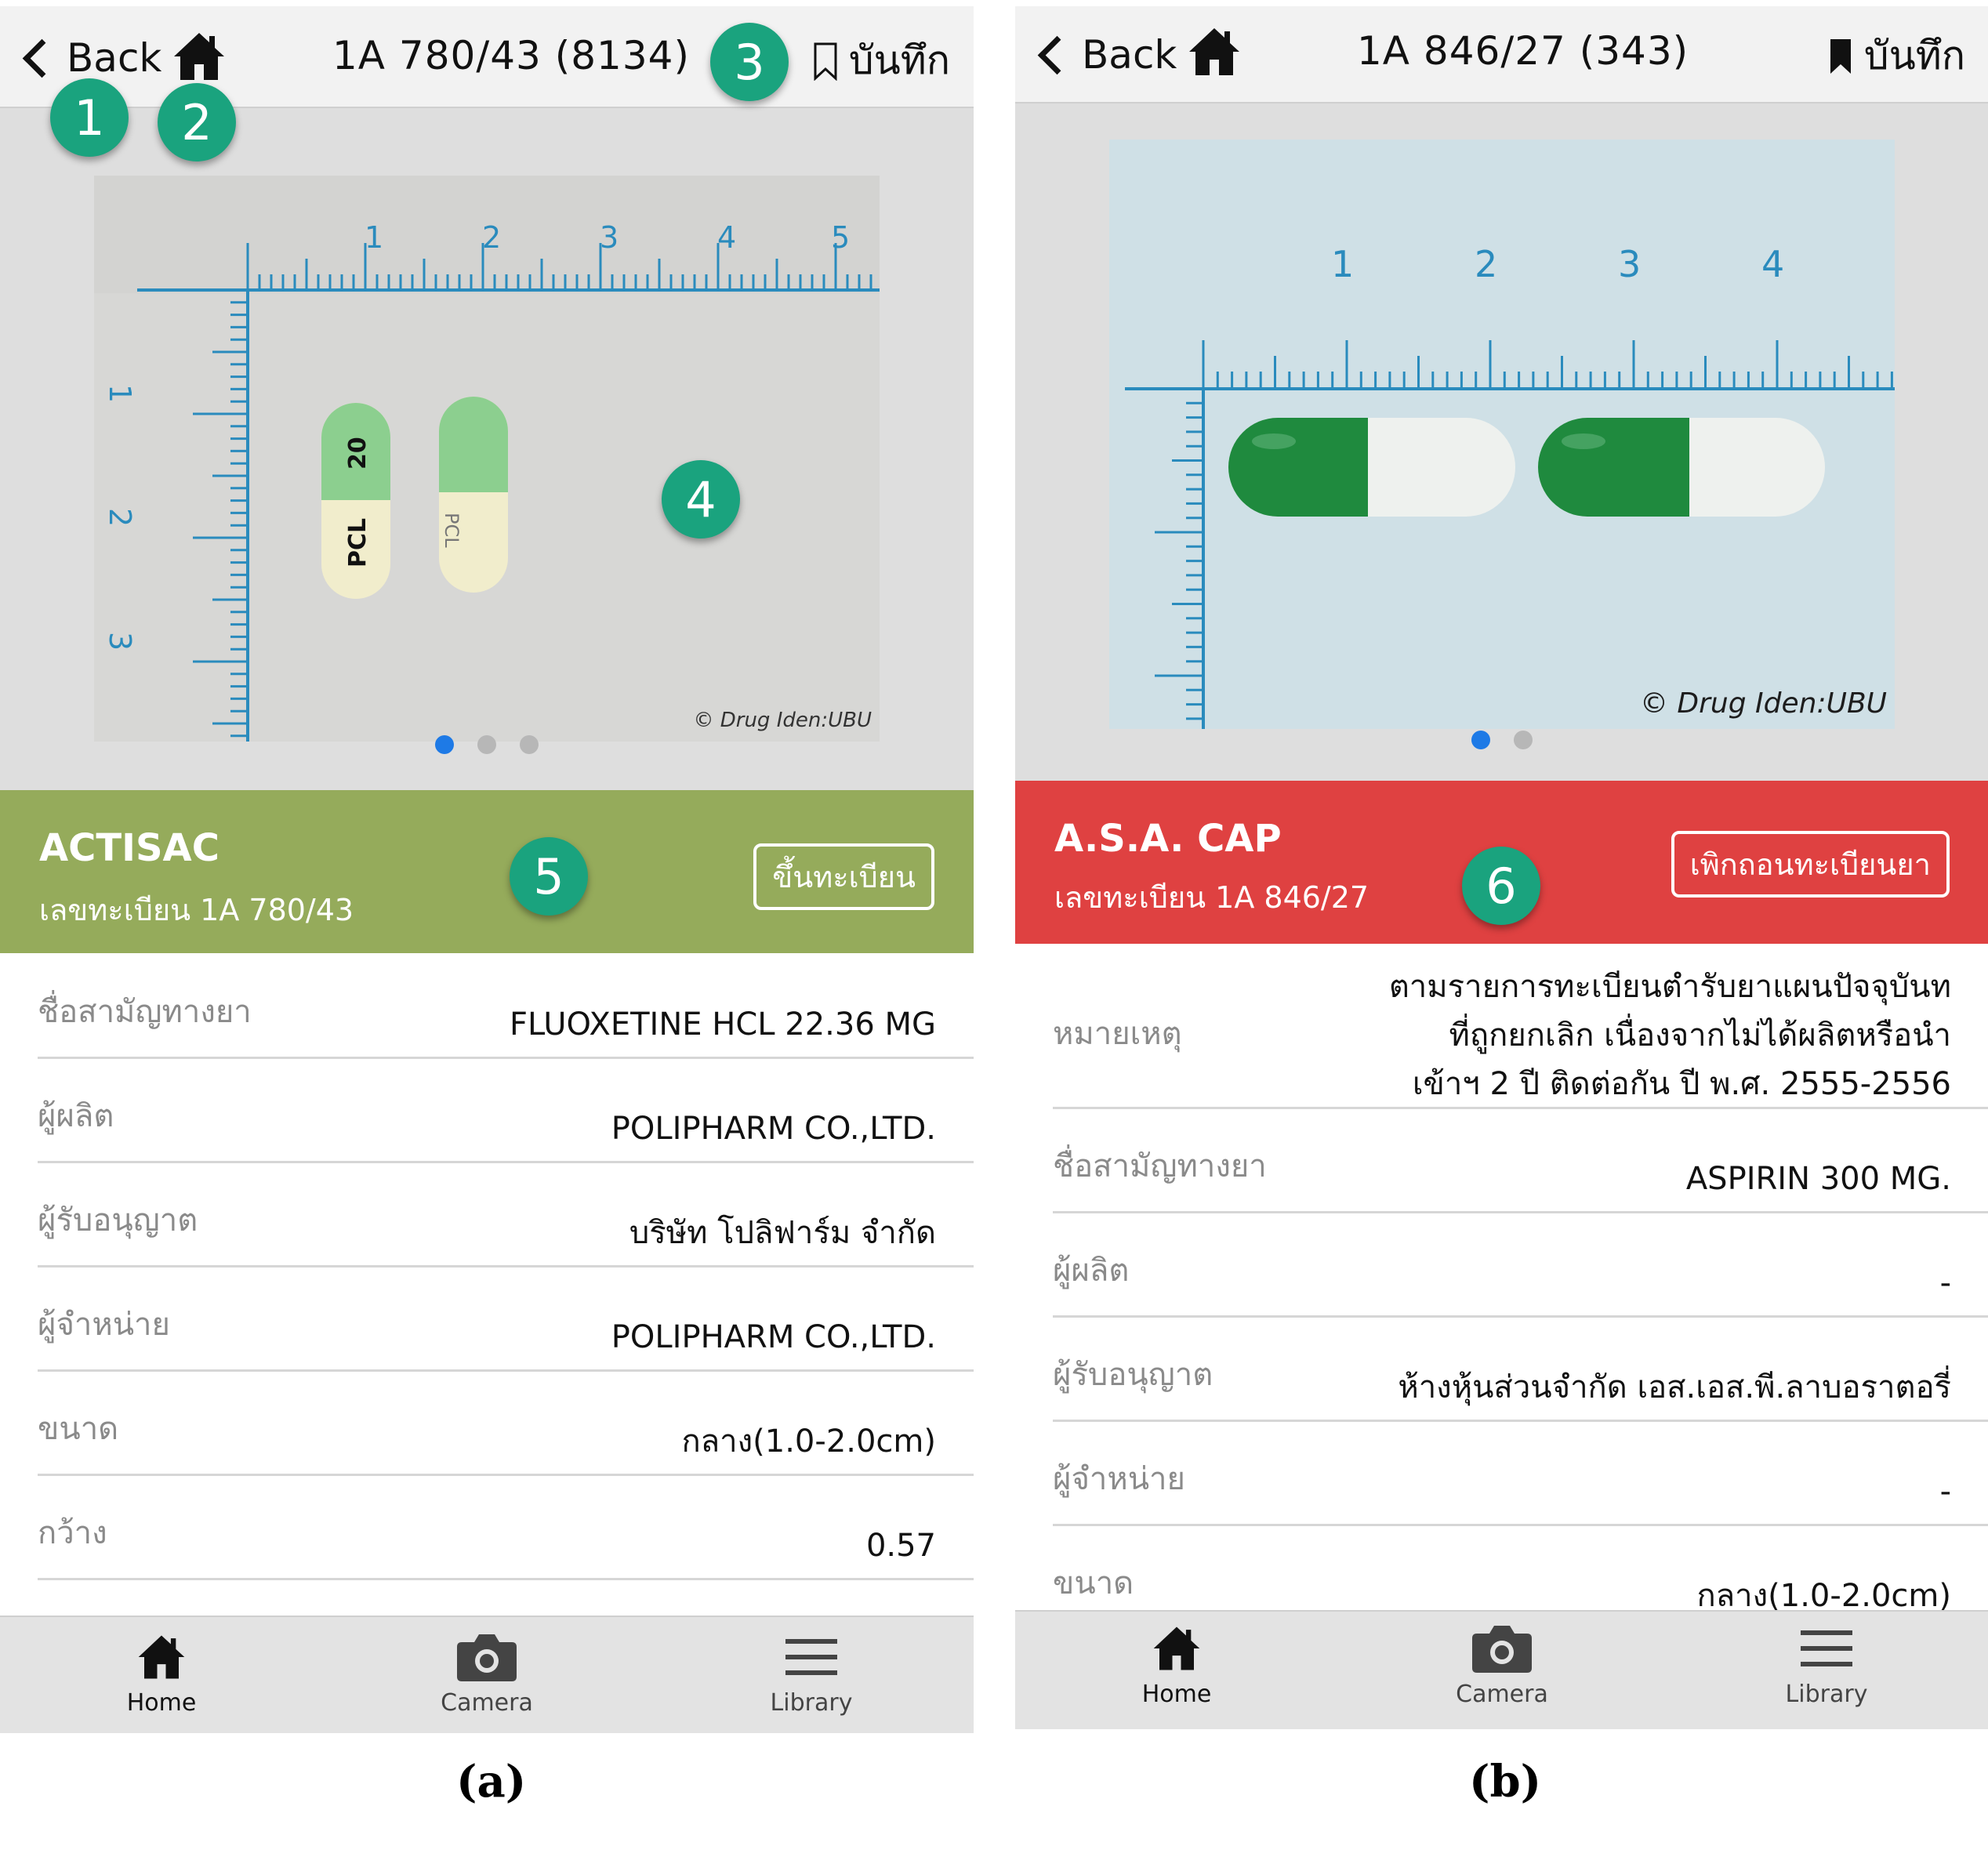  What do you see at coordinates (1057, 54) in the screenshot?
I see `chevron-left-icon` at bounding box center [1057, 54].